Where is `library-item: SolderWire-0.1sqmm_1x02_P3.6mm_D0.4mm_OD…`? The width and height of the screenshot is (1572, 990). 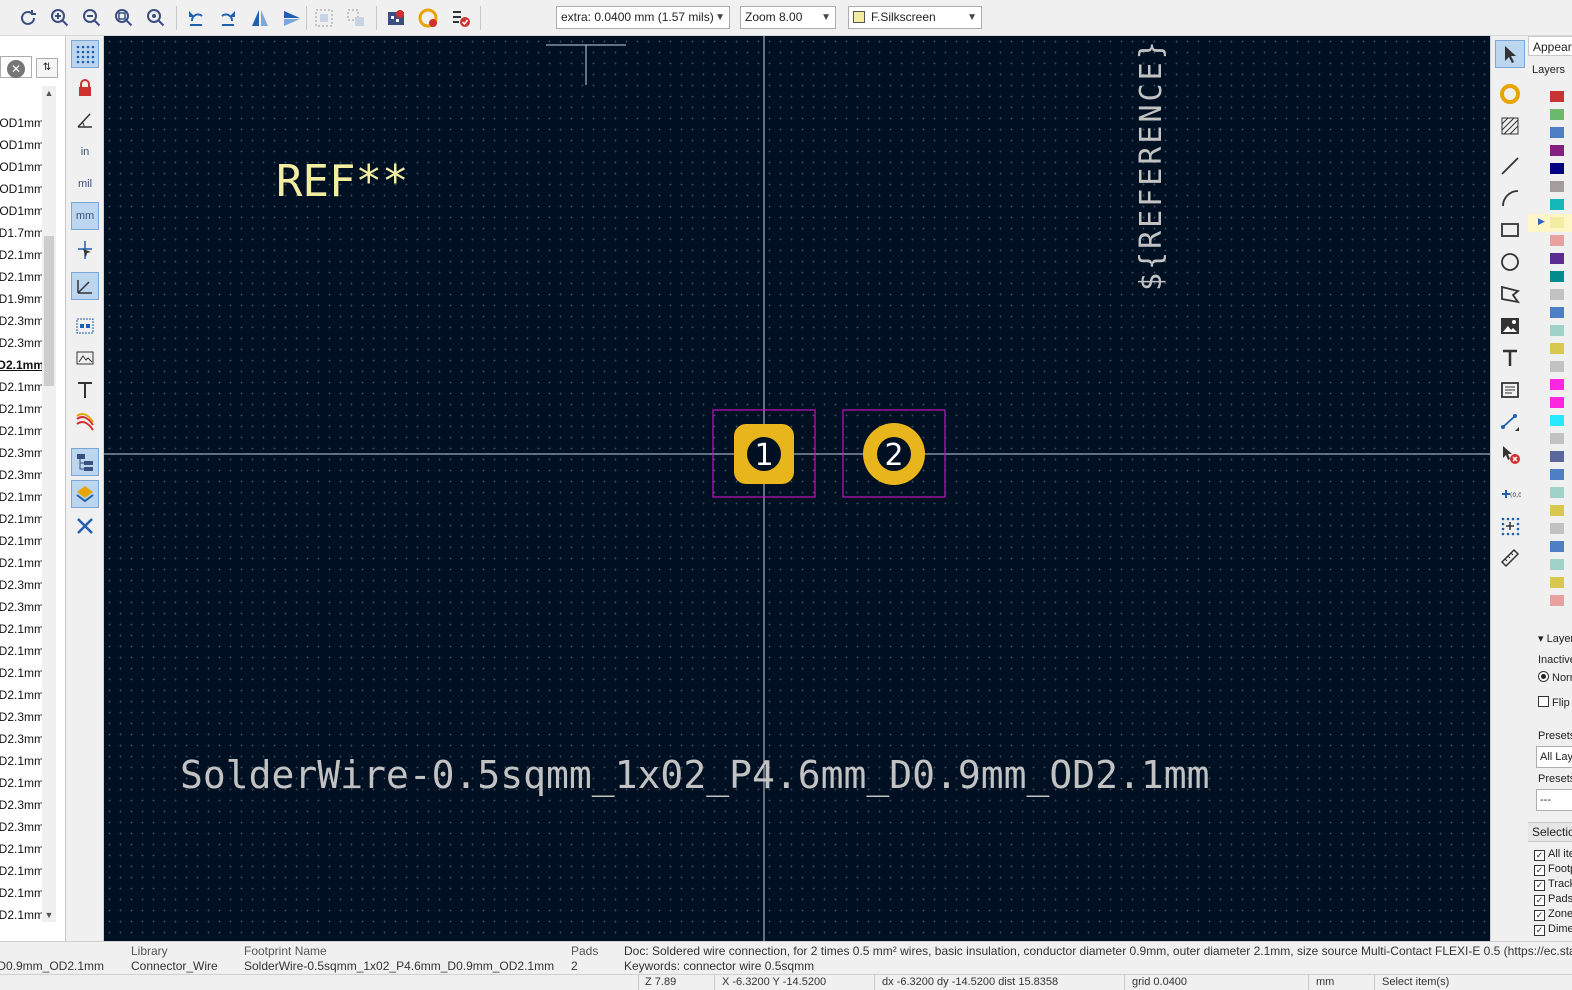 library-item: SolderWire-0.1sqmm_1x02_P3.6mm_D0.4mm_OD… is located at coordinates (22, 123).